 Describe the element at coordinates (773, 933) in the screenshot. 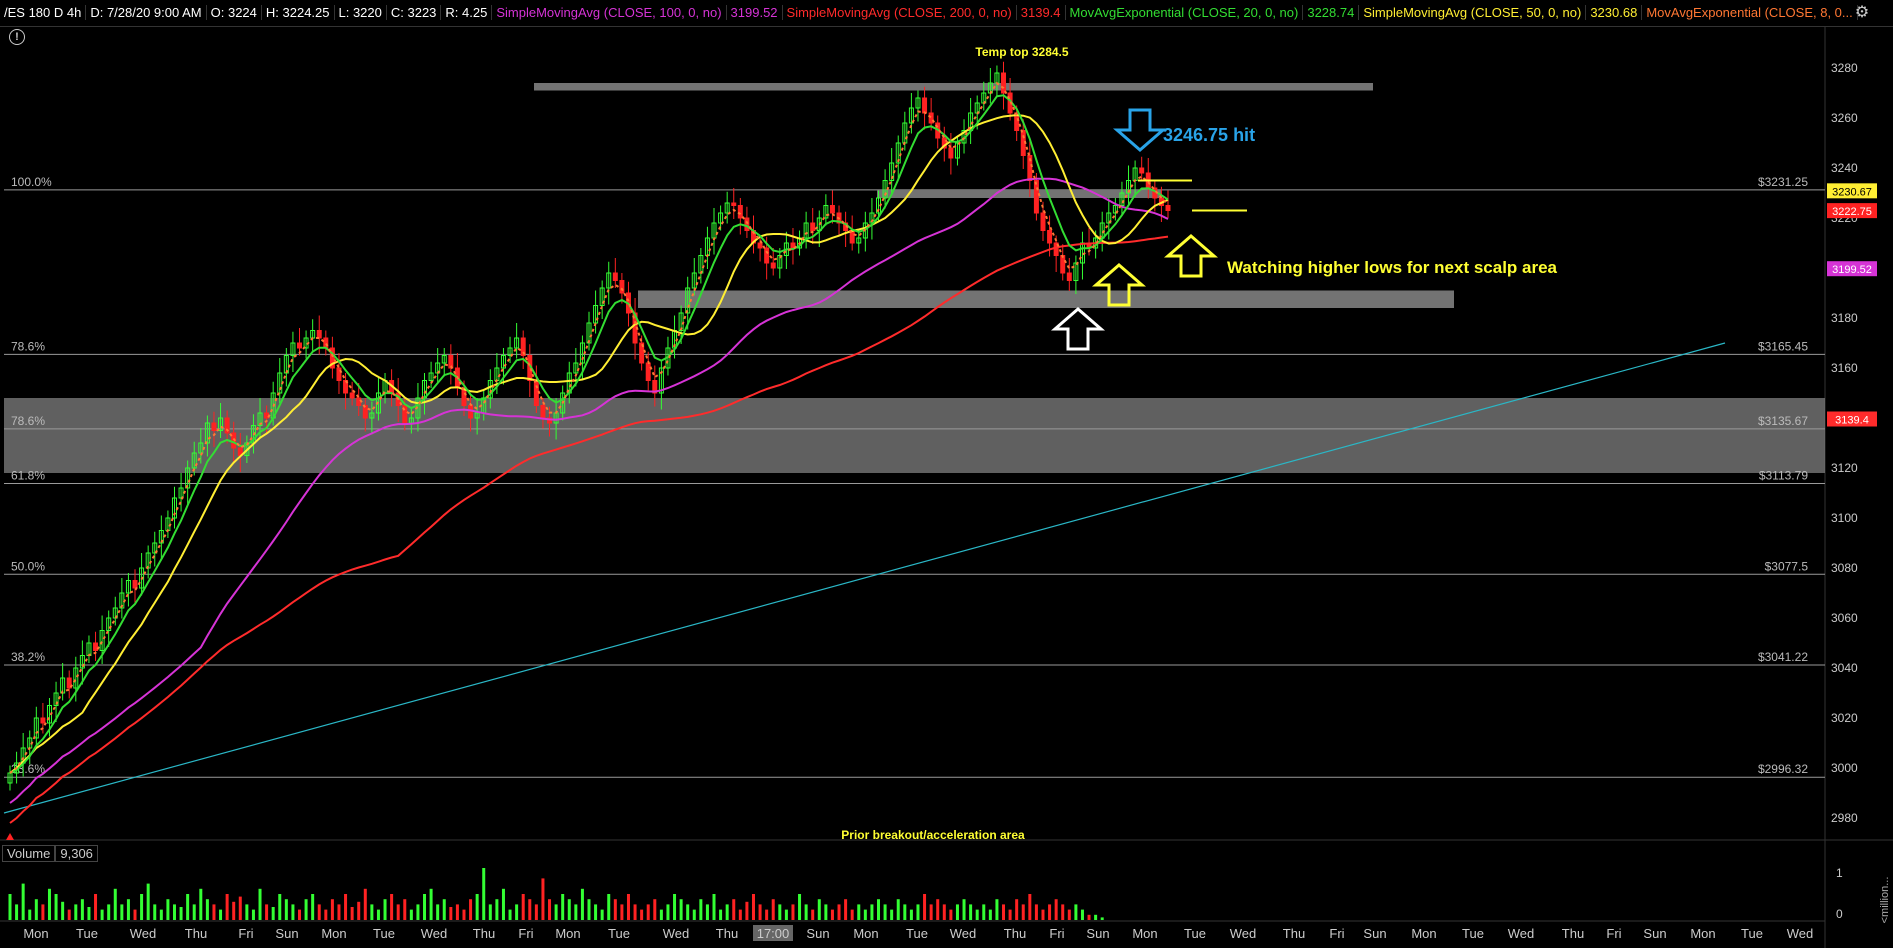

I see `x-tick-label: 17:00` at that location.